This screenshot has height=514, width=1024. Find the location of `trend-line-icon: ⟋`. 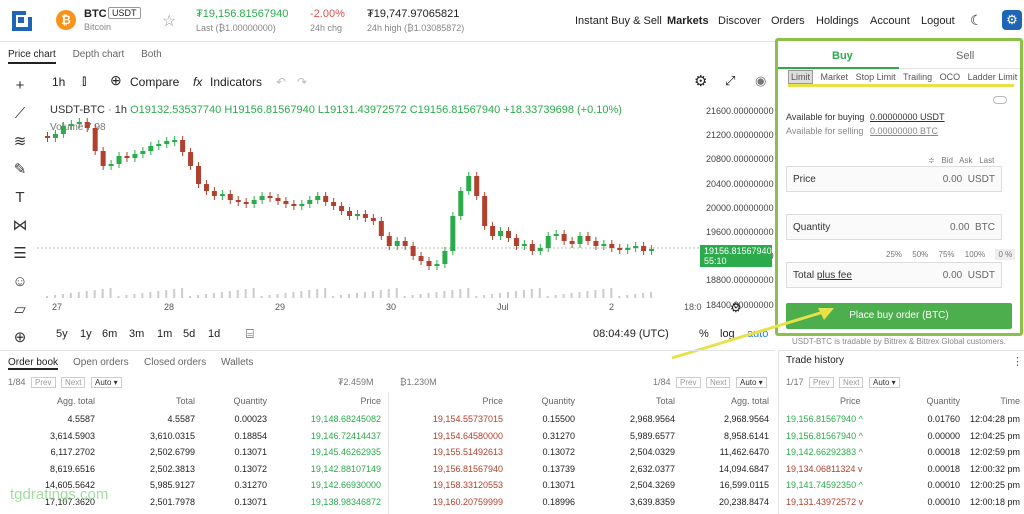

trend-line-icon: ⟋ is located at coordinates (20, 114).